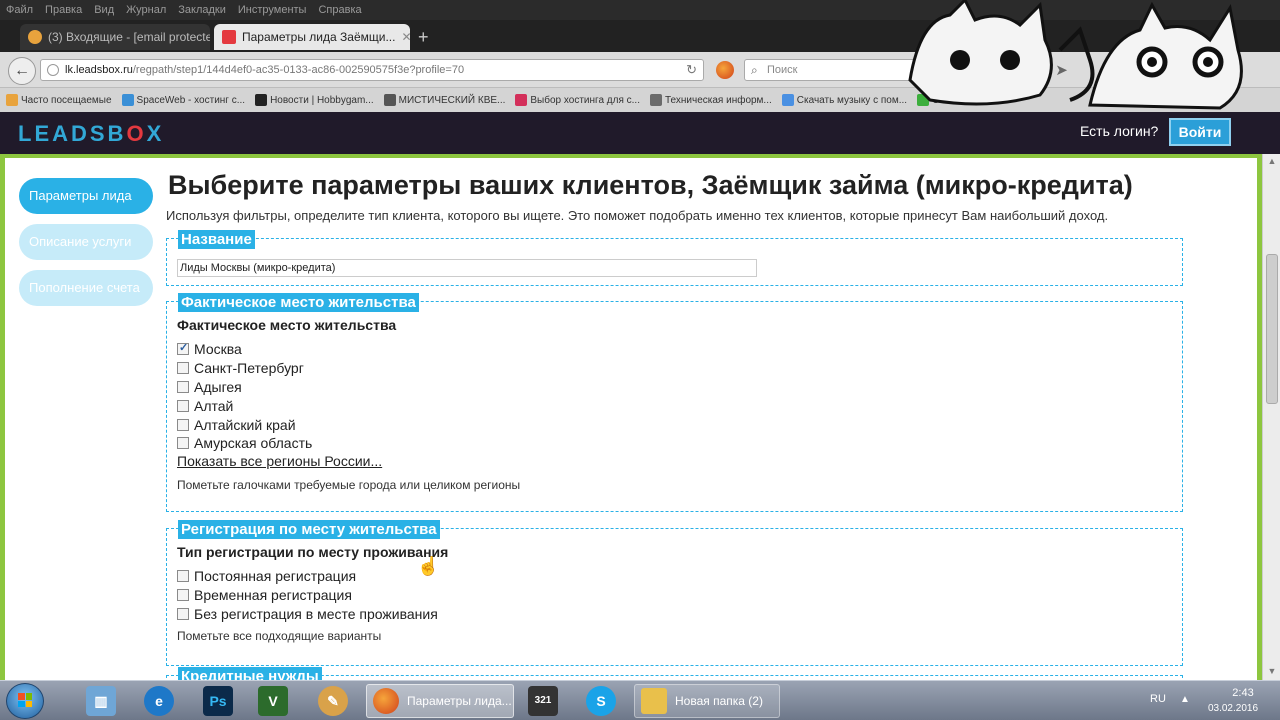 The width and height of the screenshot is (1280, 720). I want to click on region-option-moscow: Москва, so click(209, 349).